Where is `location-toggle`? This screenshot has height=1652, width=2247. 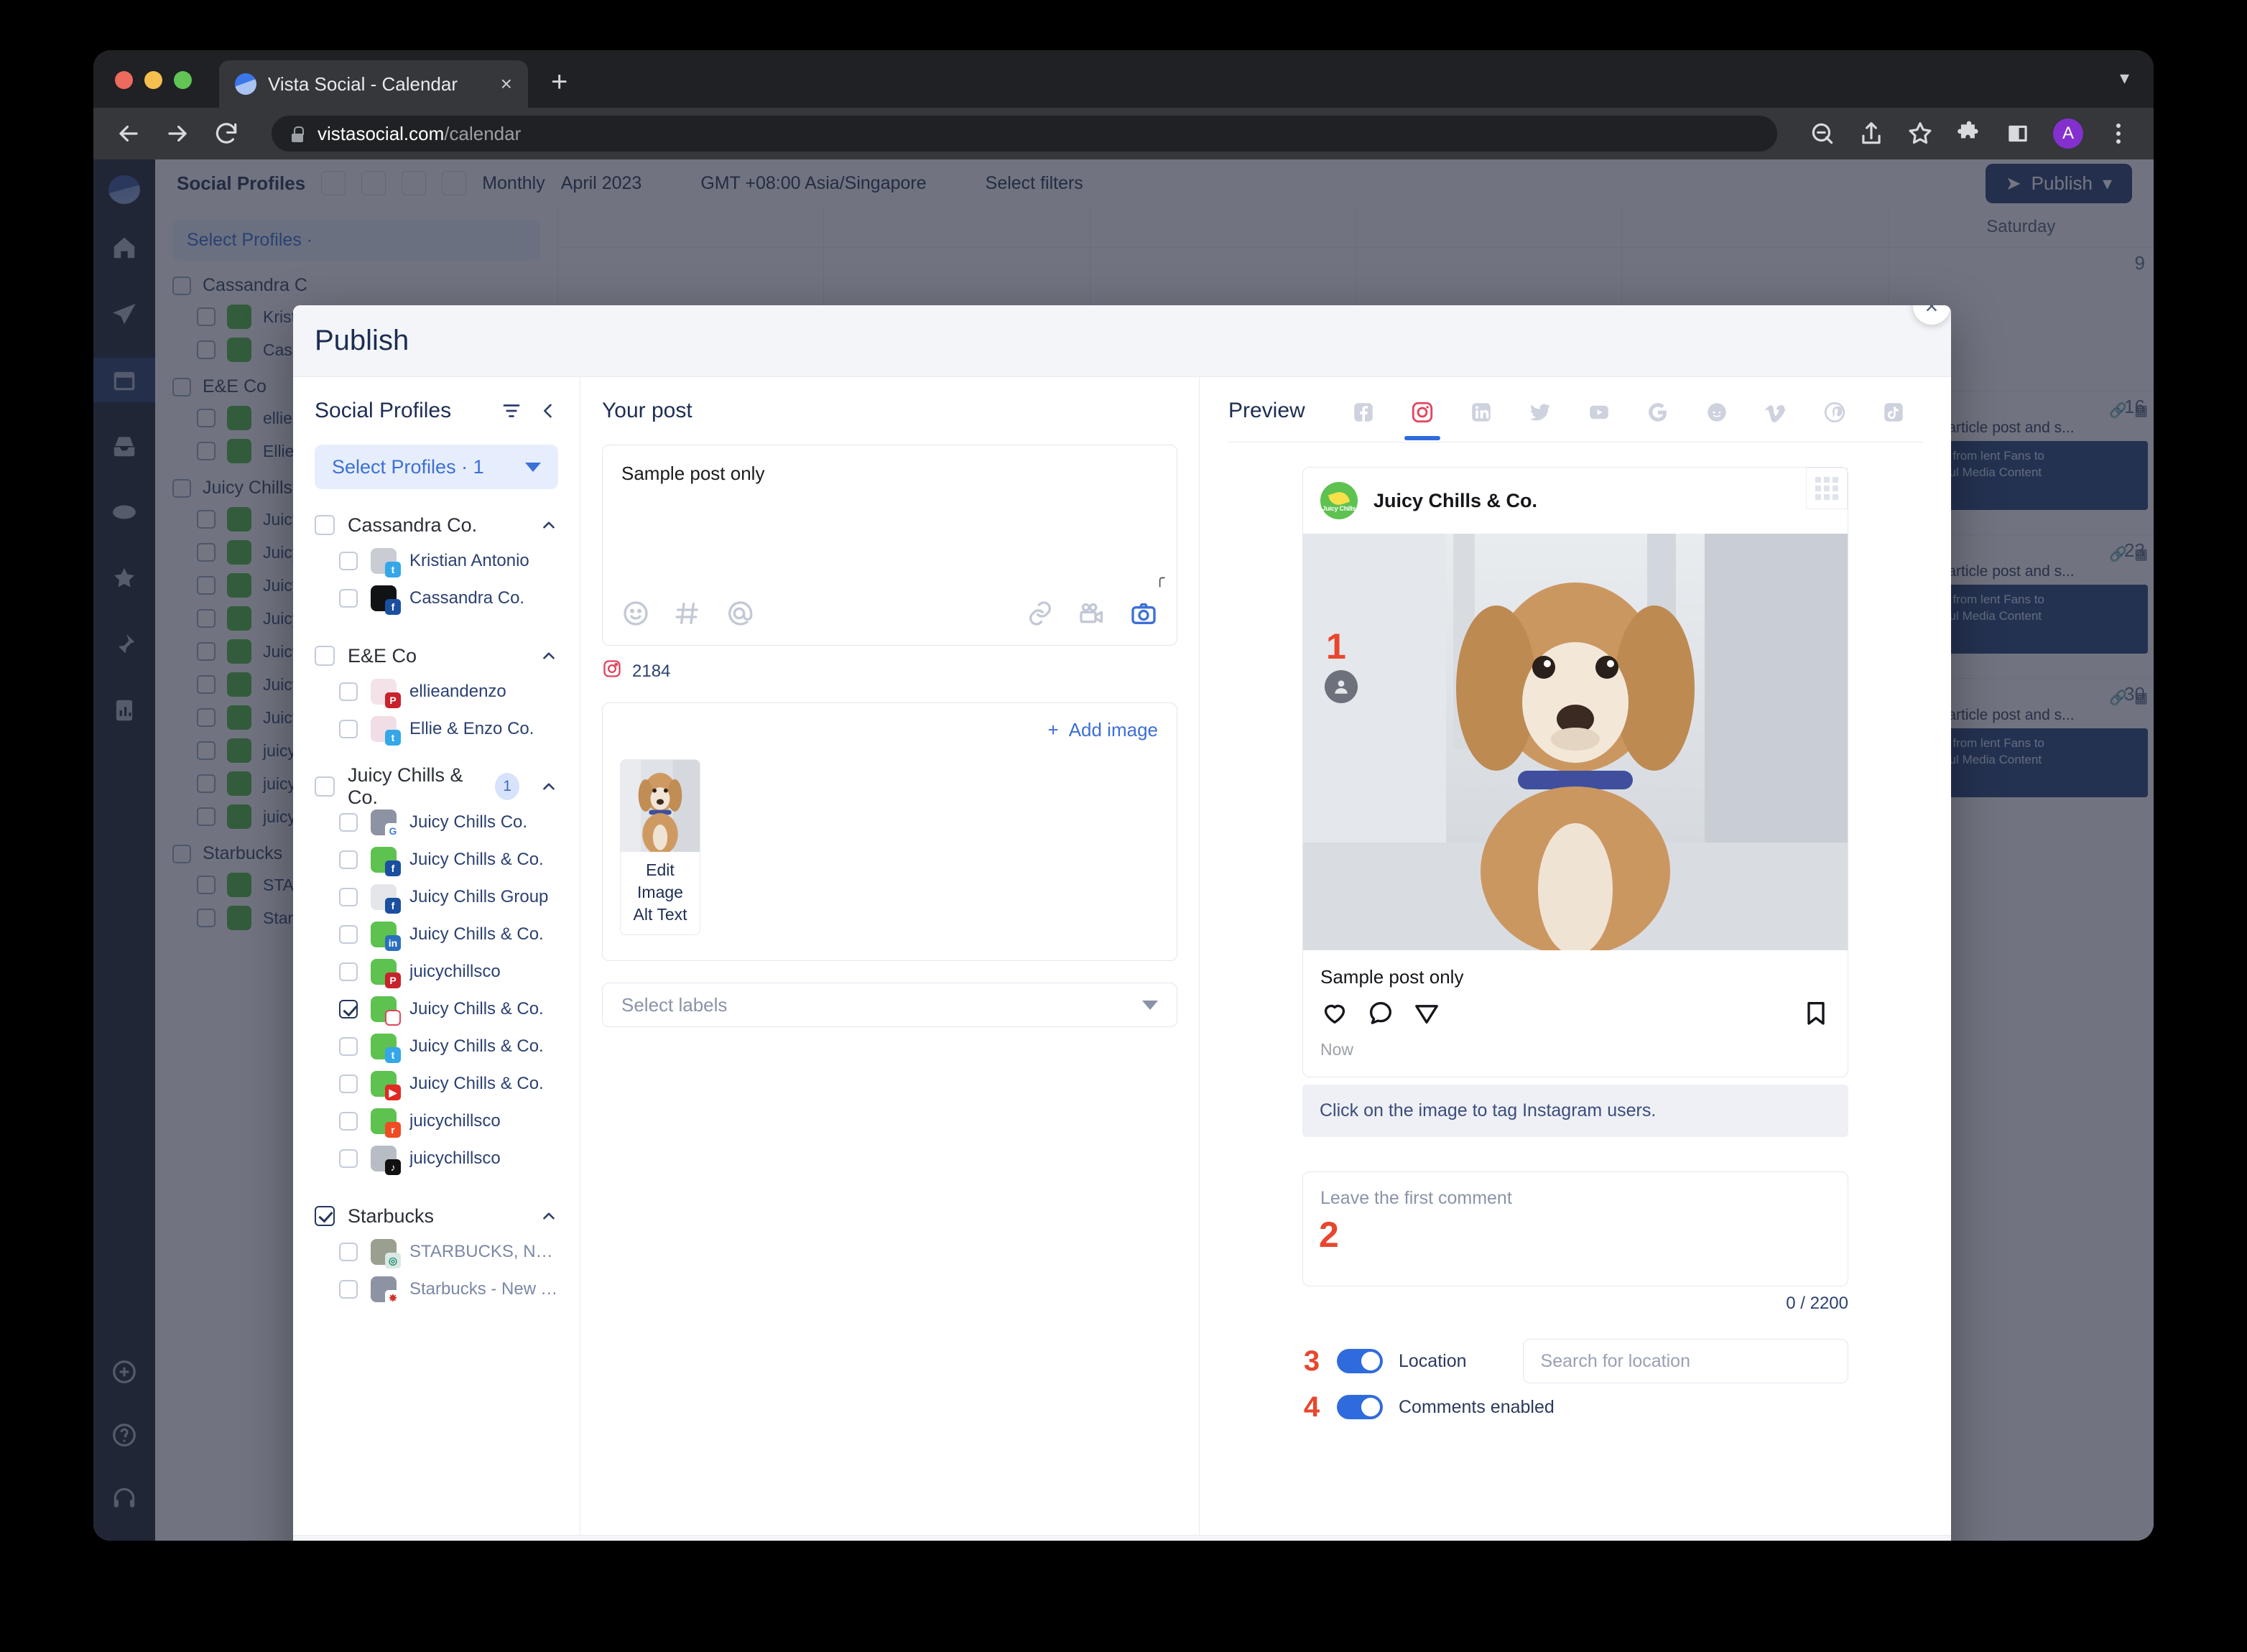 location-toggle is located at coordinates (1360, 1361).